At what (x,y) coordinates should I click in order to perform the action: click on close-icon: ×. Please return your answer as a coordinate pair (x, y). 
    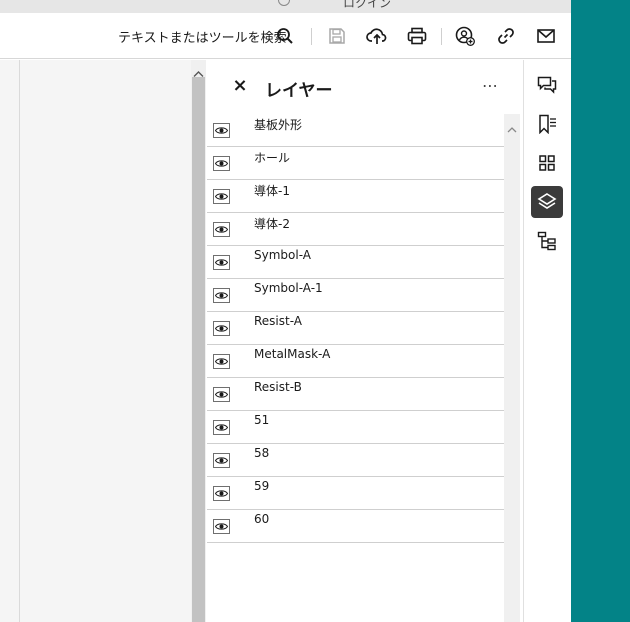
    Looking at the image, I should click on (240, 85).